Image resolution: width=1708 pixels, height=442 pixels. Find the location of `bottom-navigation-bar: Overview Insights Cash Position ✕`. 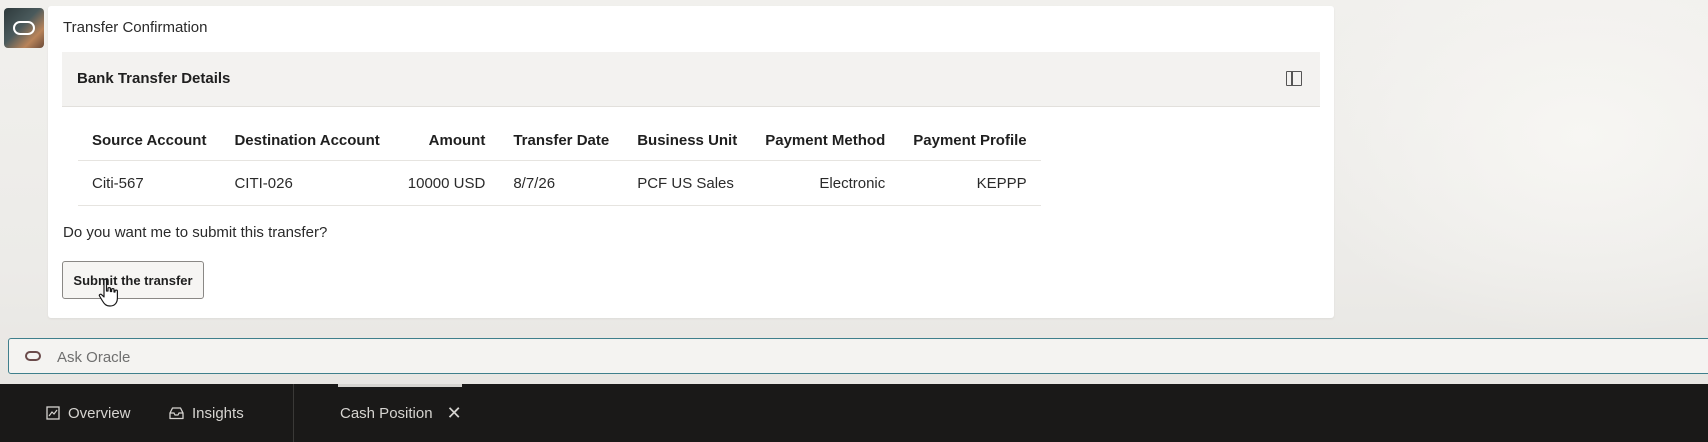

bottom-navigation-bar: Overview Insights Cash Position ✕ is located at coordinates (854, 413).